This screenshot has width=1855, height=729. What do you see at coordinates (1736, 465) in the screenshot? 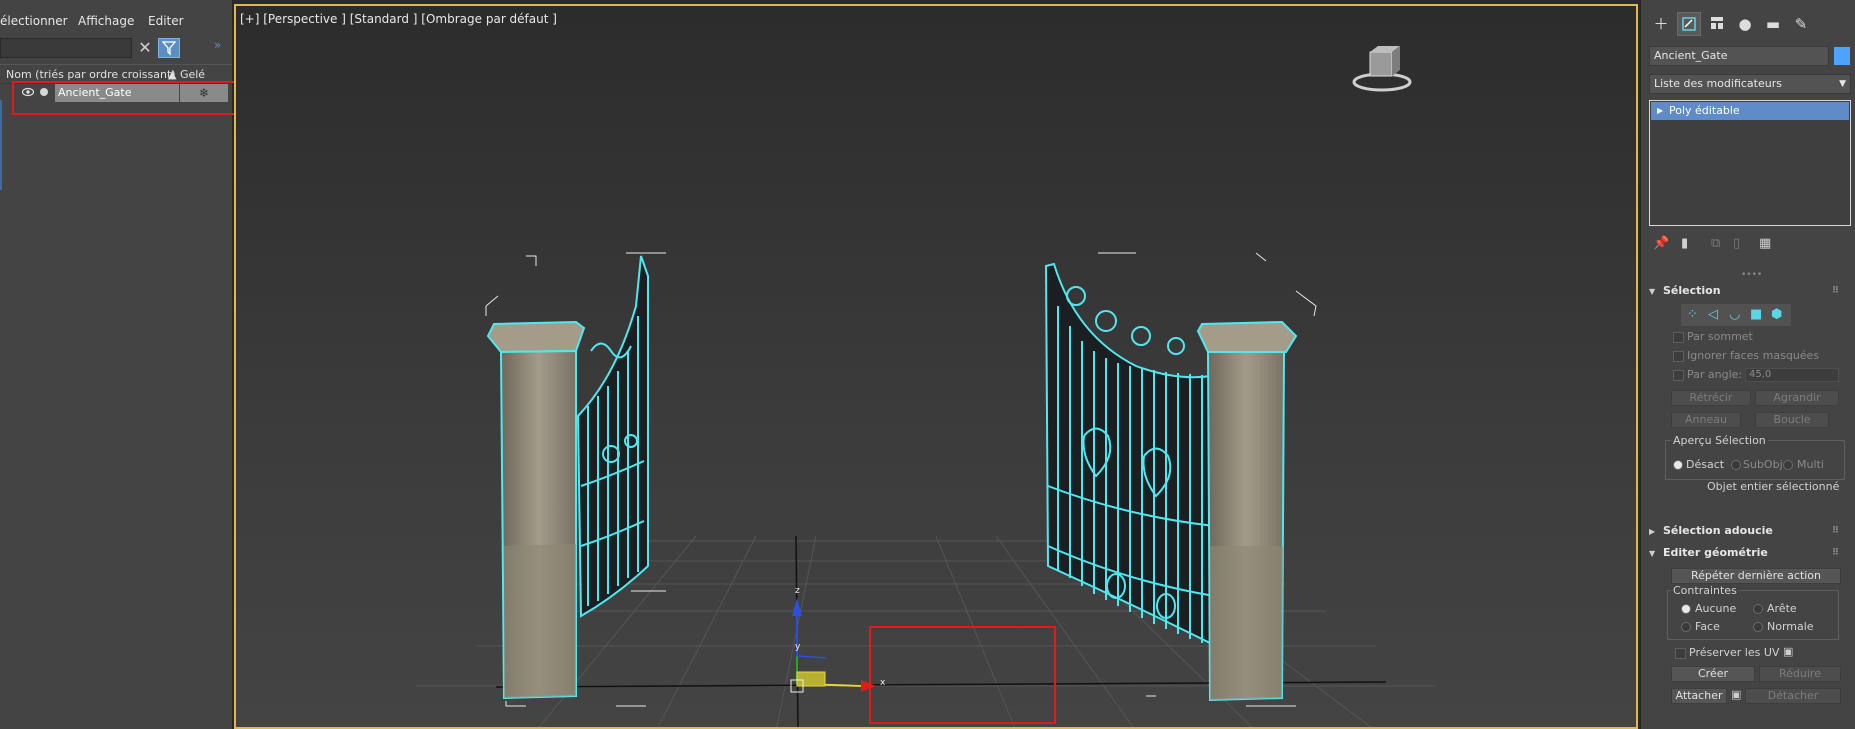
I see `preview-subobj-radio` at bounding box center [1736, 465].